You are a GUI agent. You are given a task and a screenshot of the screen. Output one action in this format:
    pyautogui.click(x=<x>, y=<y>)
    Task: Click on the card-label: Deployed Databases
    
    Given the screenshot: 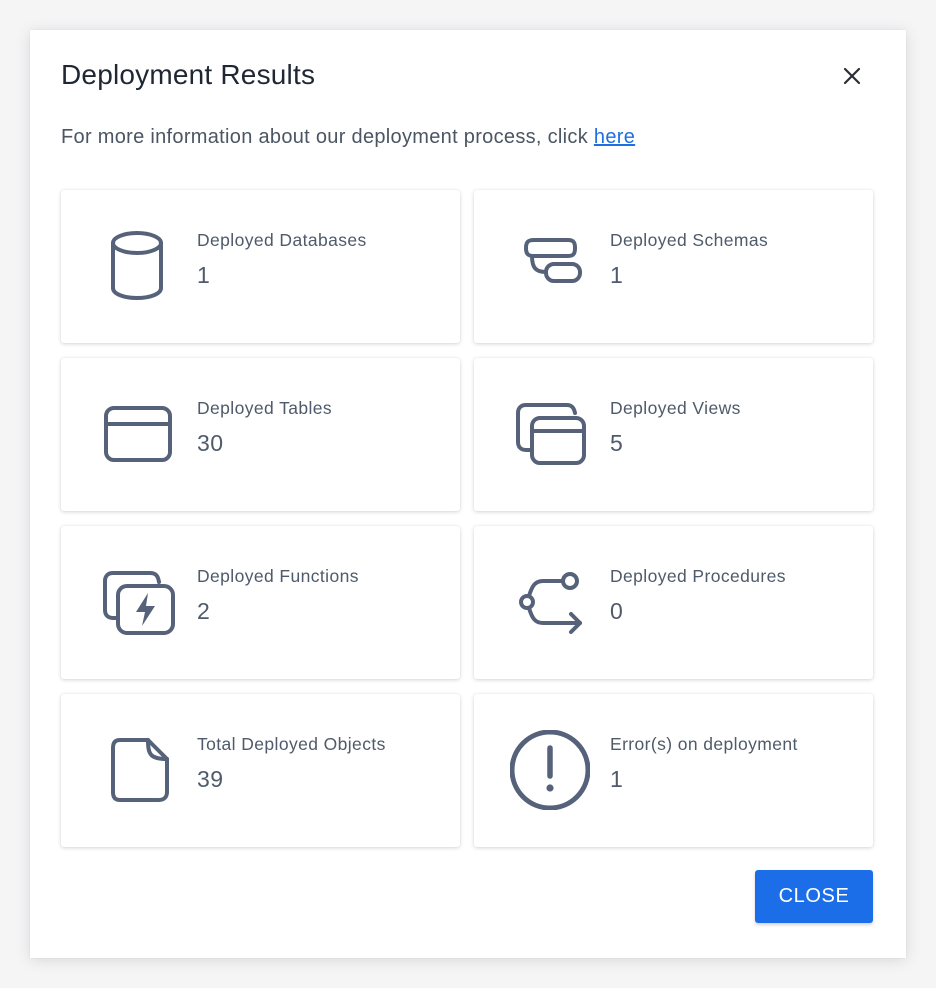 What is the action you would take?
    pyautogui.click(x=282, y=240)
    